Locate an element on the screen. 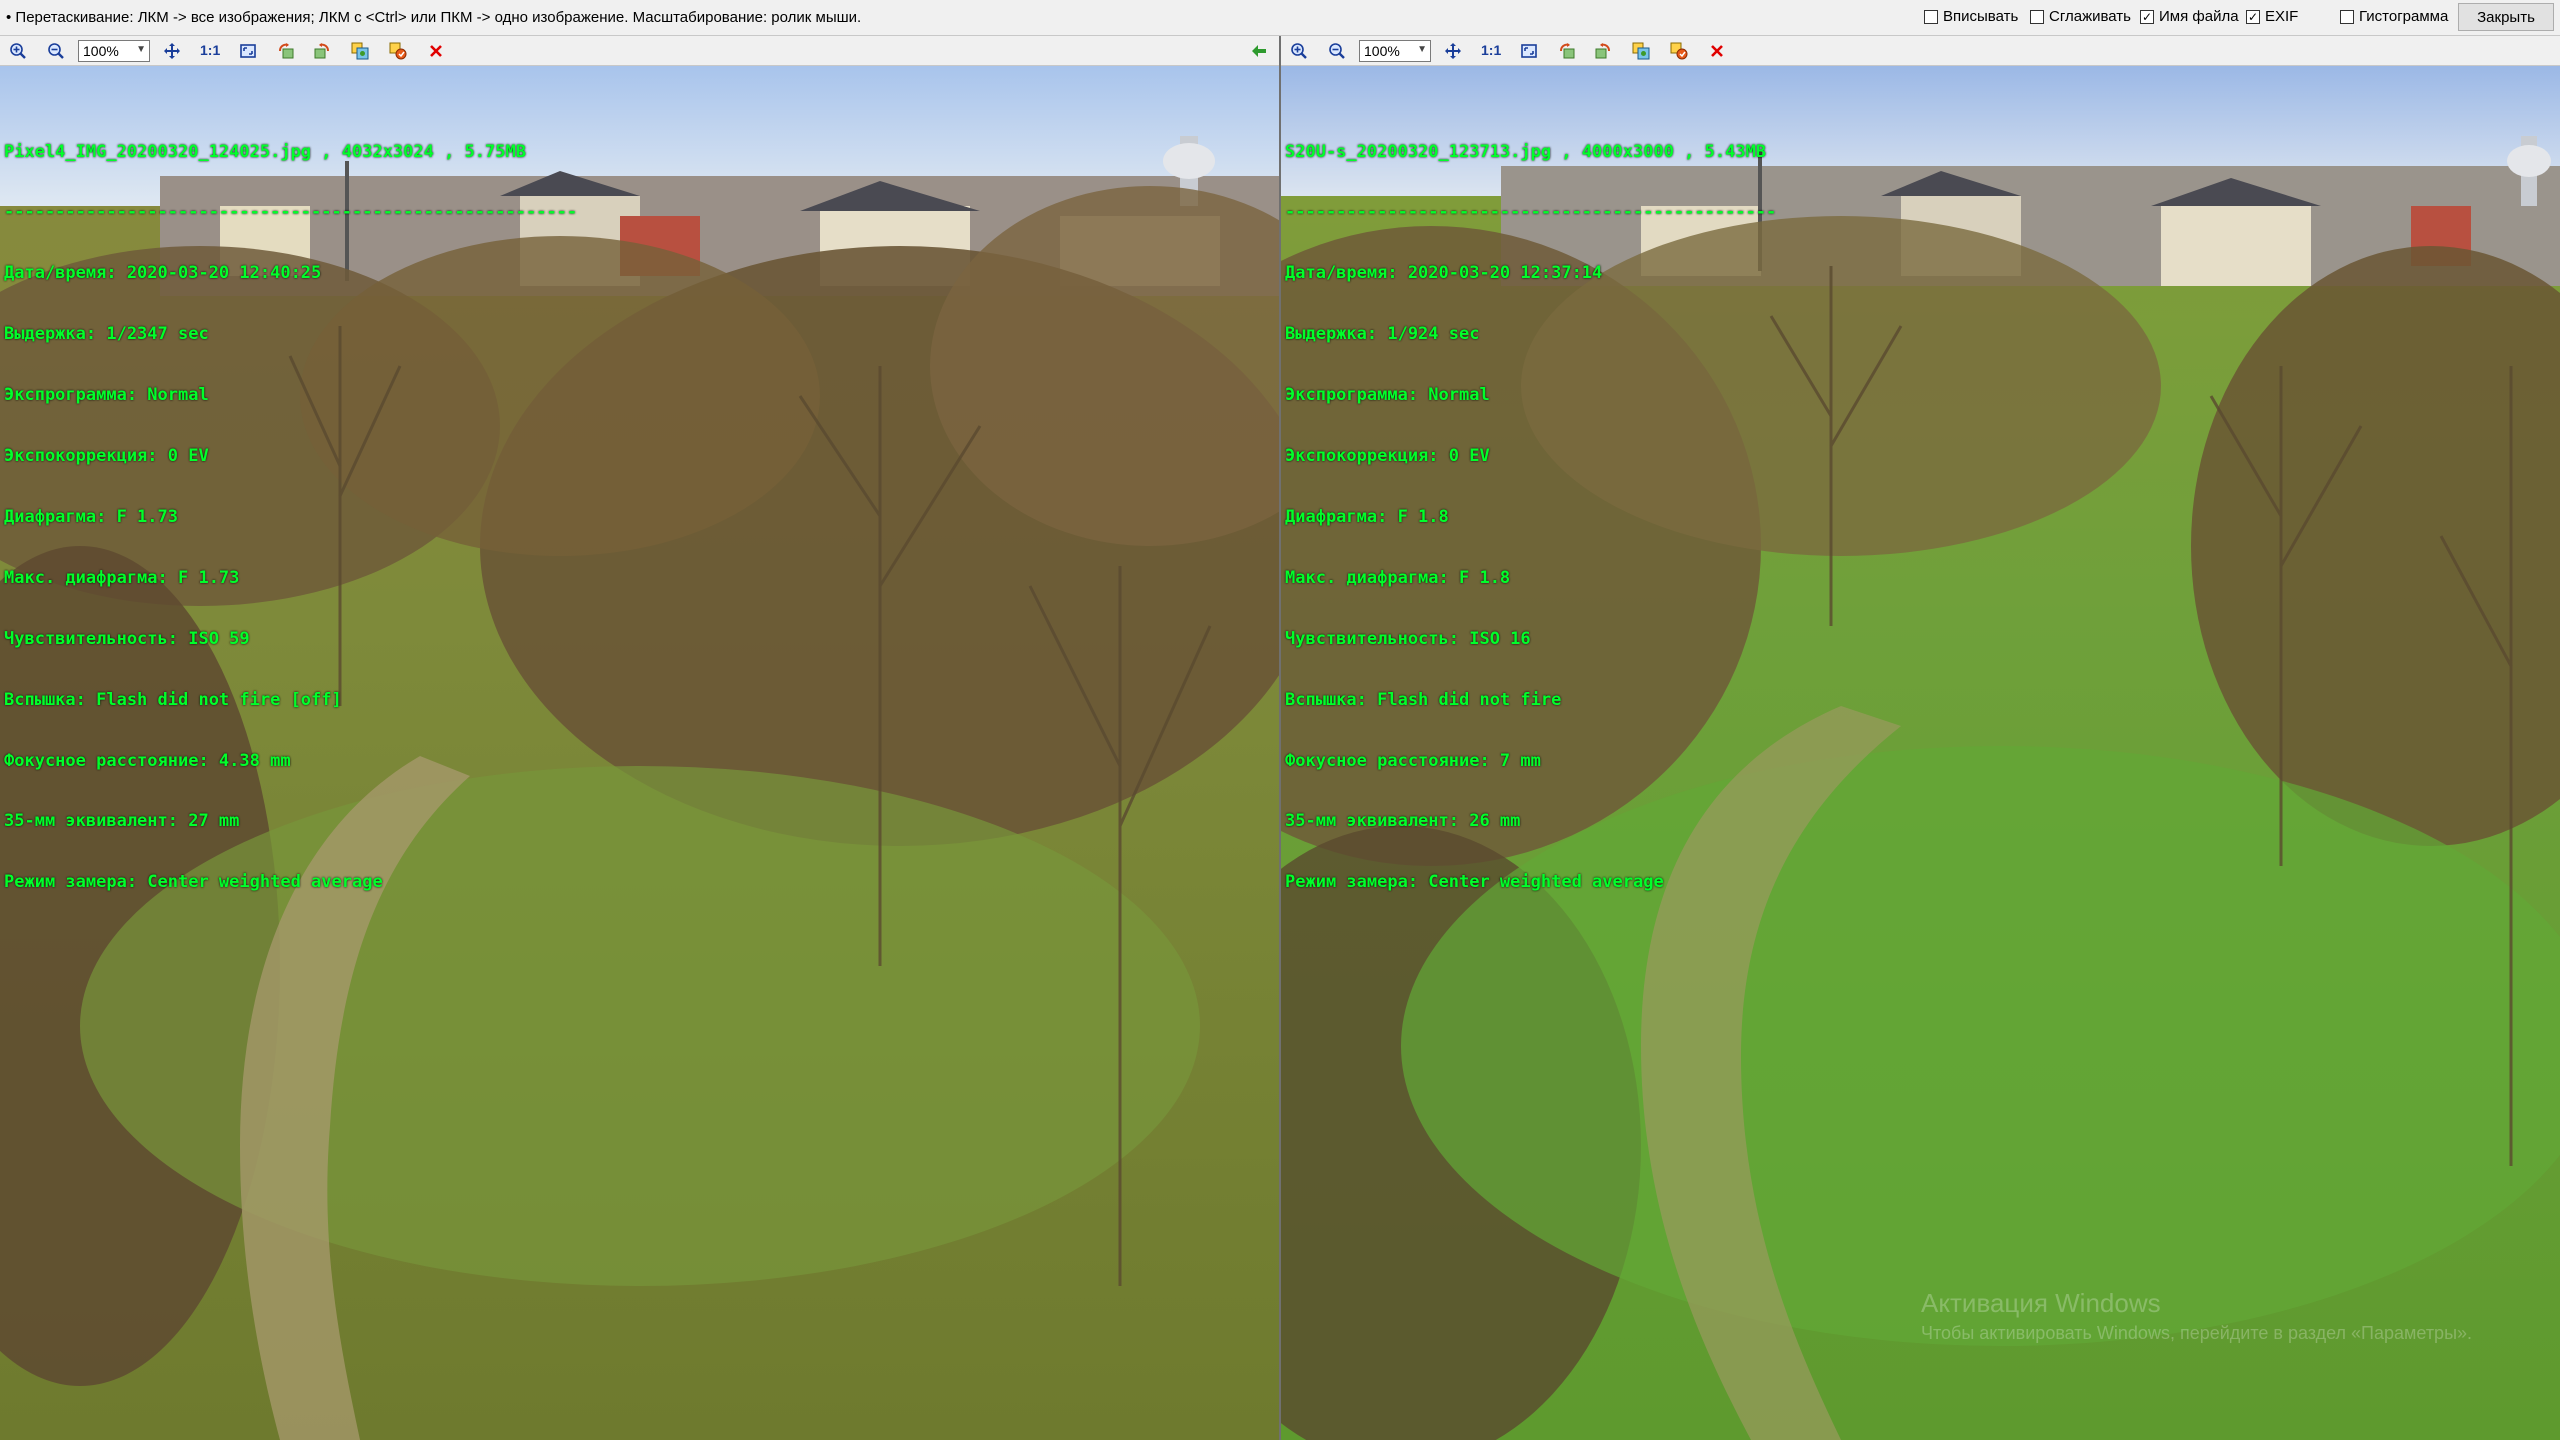 Image resolution: width=2560 pixels, height=1440 pixels. option-histogram: Гистограмма is located at coordinates (2394, 16).